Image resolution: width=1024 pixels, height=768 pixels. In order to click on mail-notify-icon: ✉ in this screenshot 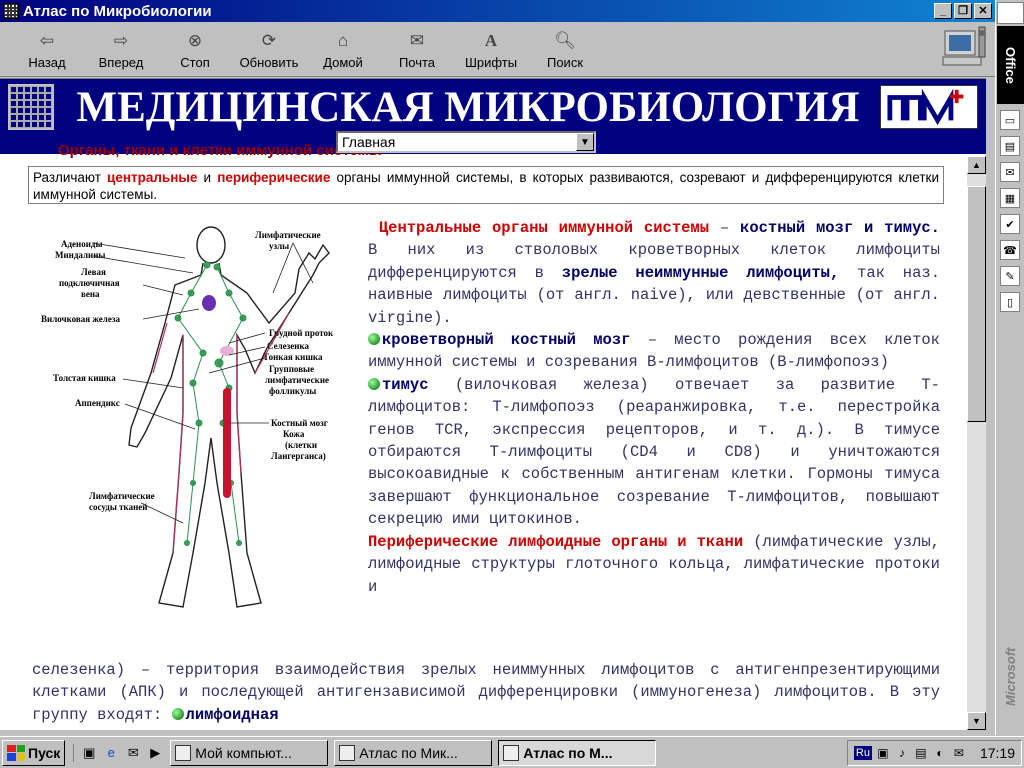, I will do `click(959, 753)`.